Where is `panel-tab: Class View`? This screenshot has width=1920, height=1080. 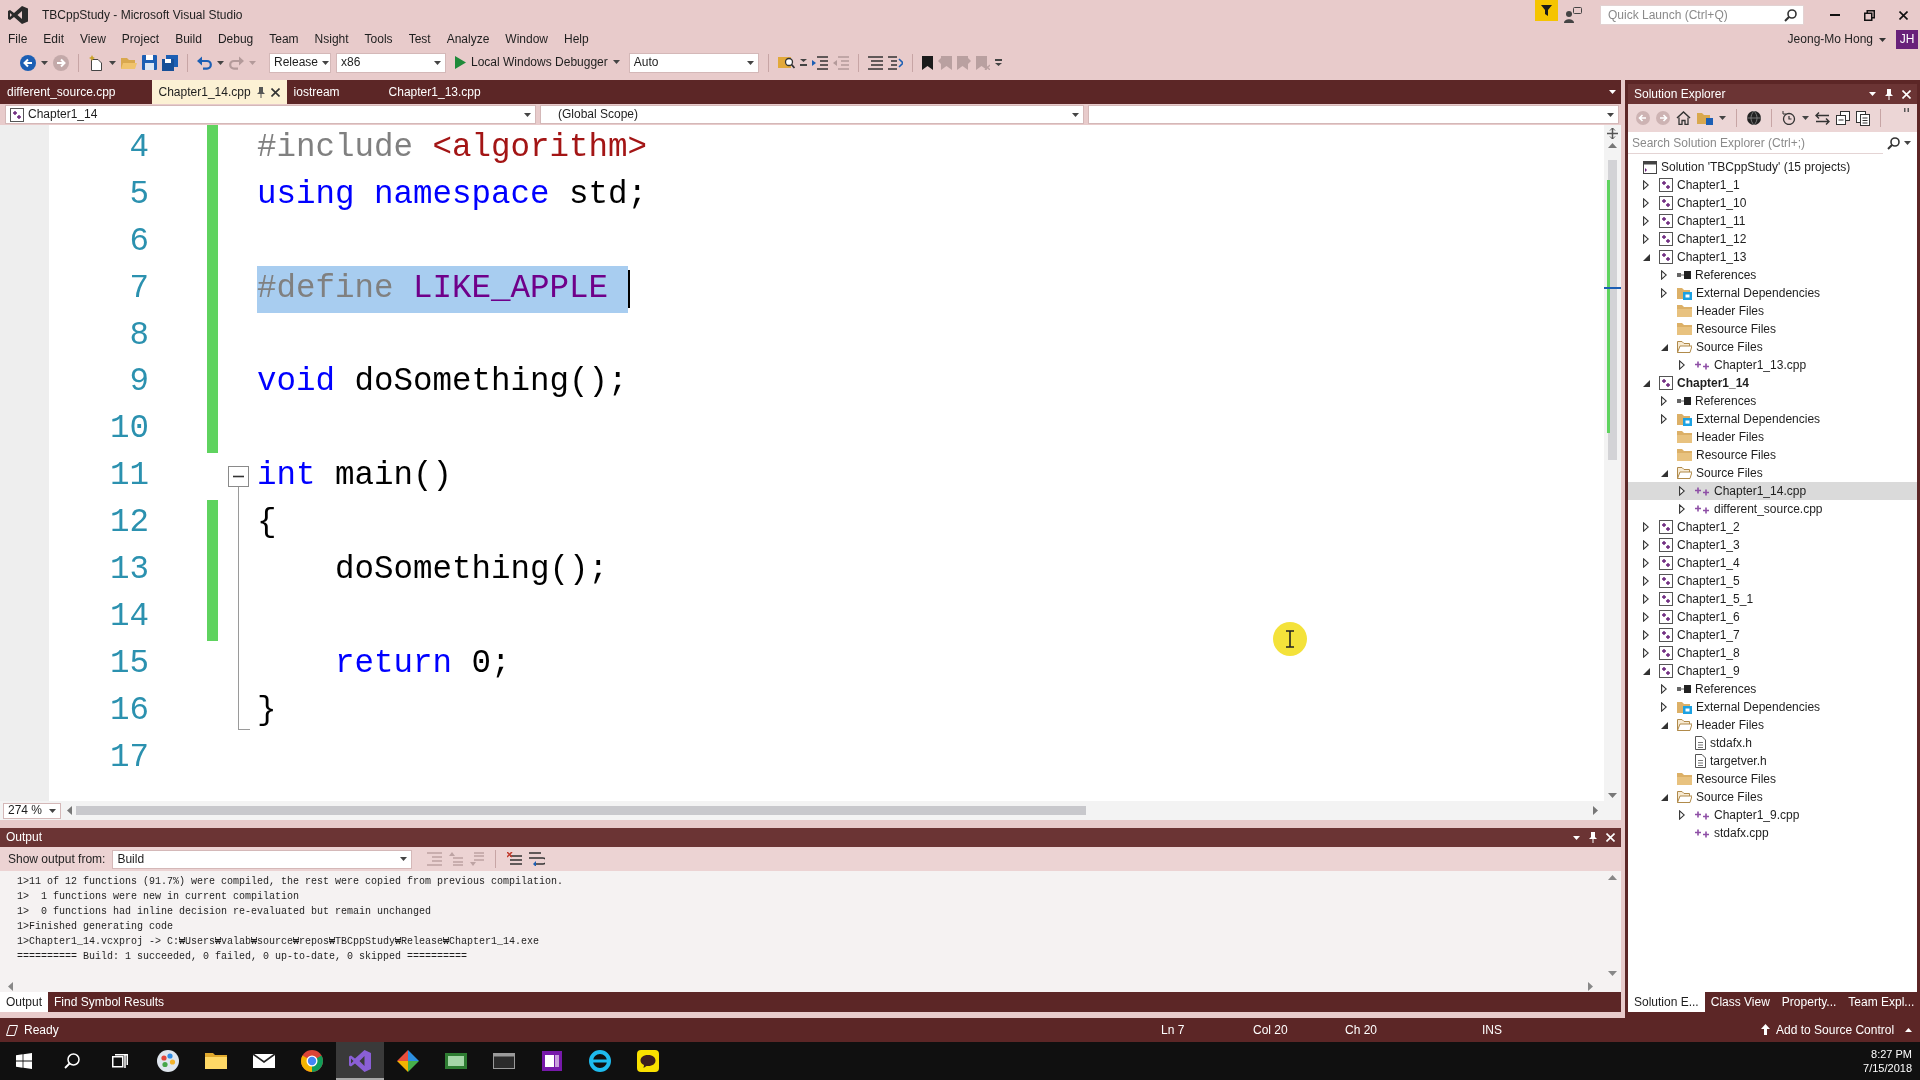
panel-tab: Class View is located at coordinates (1740, 1002).